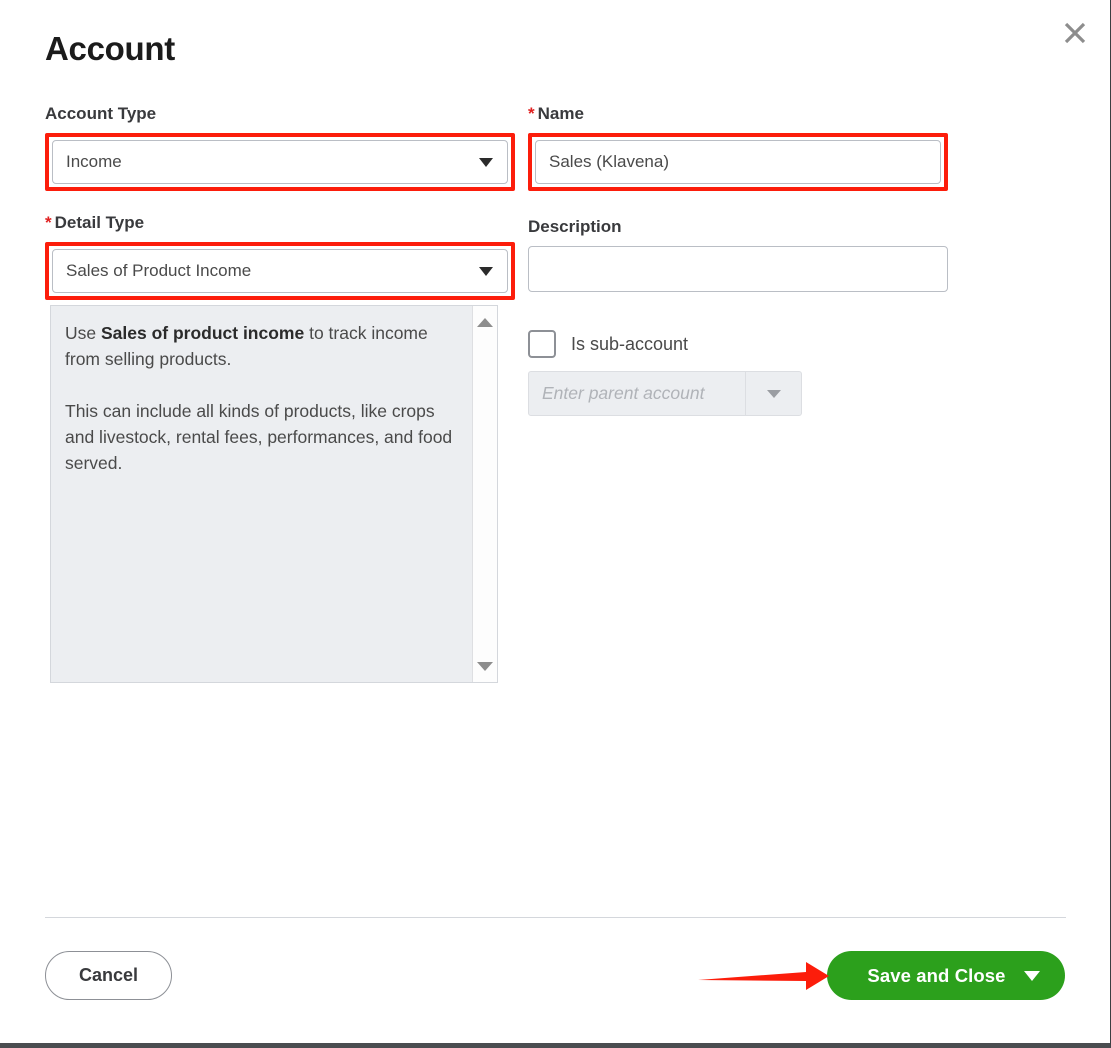  I want to click on is-sub-account-checkbox, so click(542, 344).